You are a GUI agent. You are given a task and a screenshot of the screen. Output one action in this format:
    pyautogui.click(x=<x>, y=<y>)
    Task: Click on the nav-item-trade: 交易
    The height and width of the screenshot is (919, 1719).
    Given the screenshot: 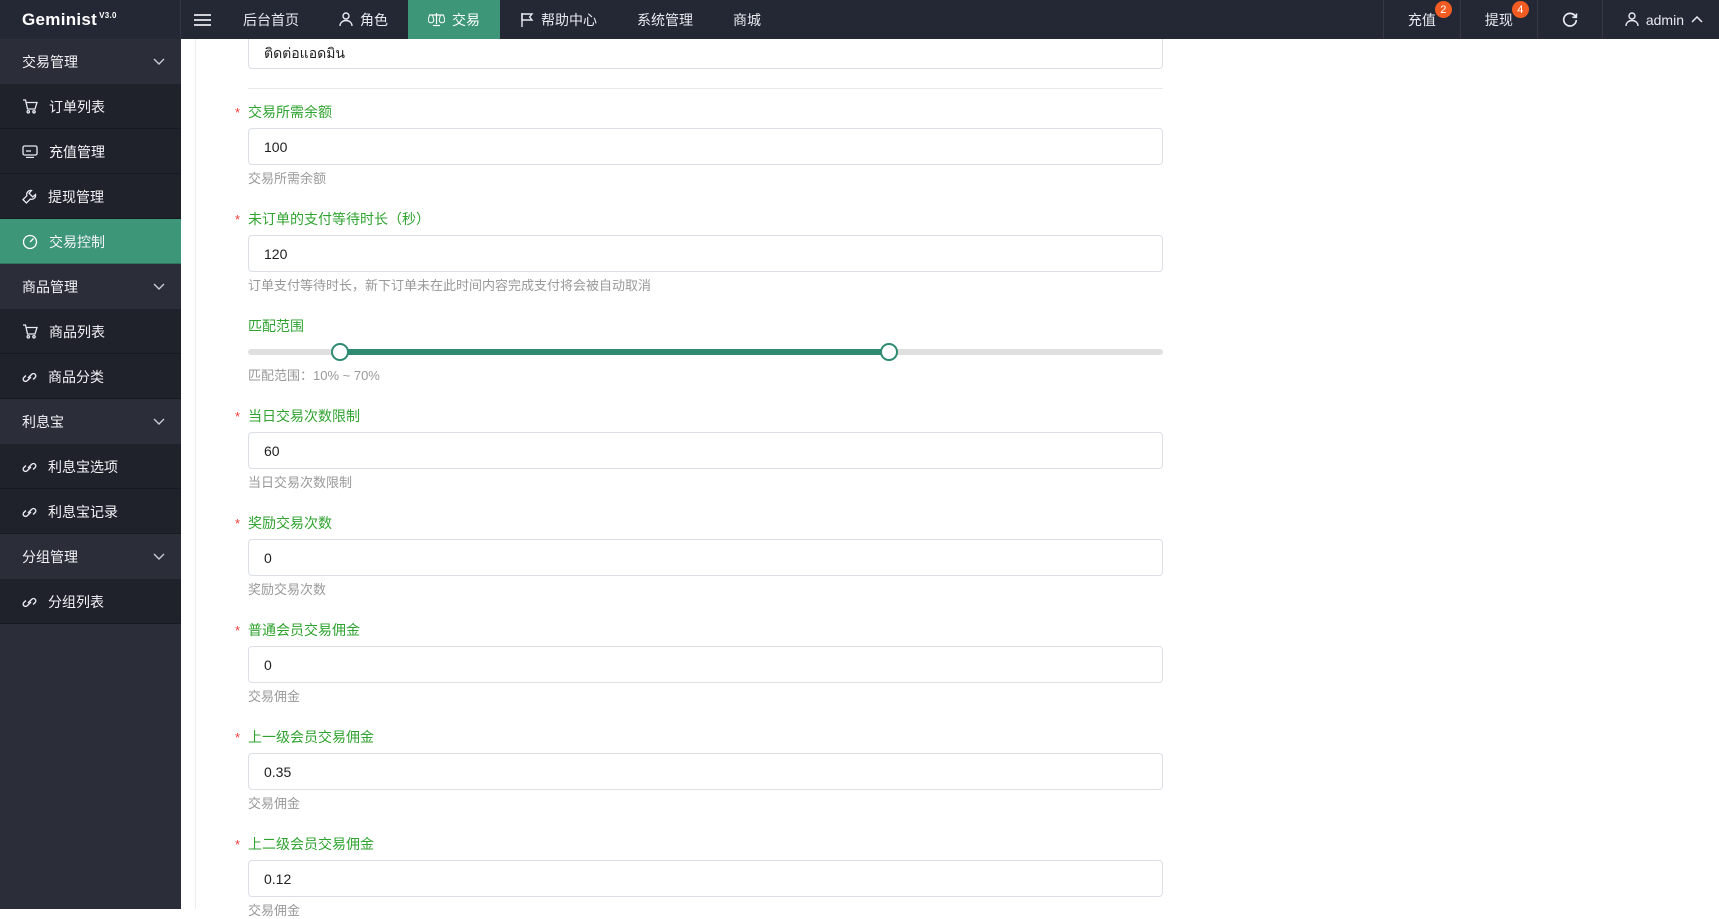 What is the action you would take?
    pyautogui.click(x=454, y=19)
    